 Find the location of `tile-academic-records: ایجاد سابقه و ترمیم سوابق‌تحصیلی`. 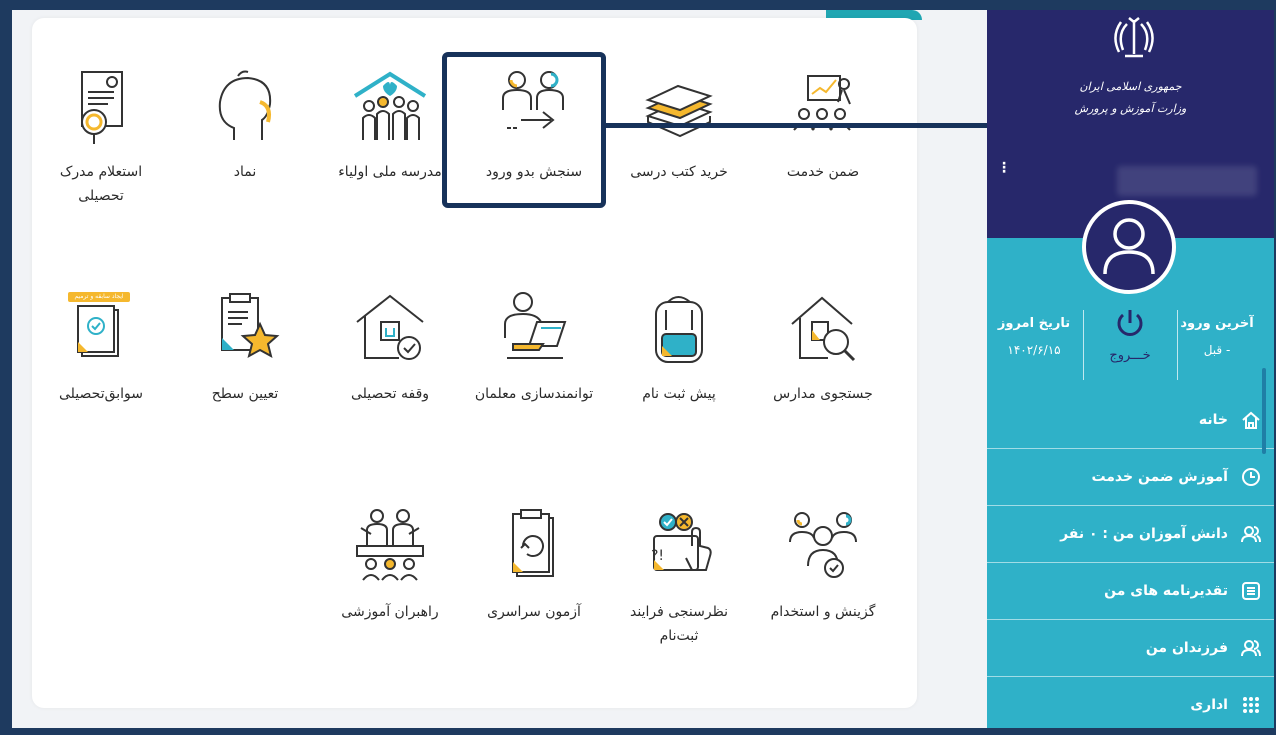

tile-academic-records: ایجاد سابقه و ترمیم سوابق‌تحصیلی is located at coordinates (101, 347).